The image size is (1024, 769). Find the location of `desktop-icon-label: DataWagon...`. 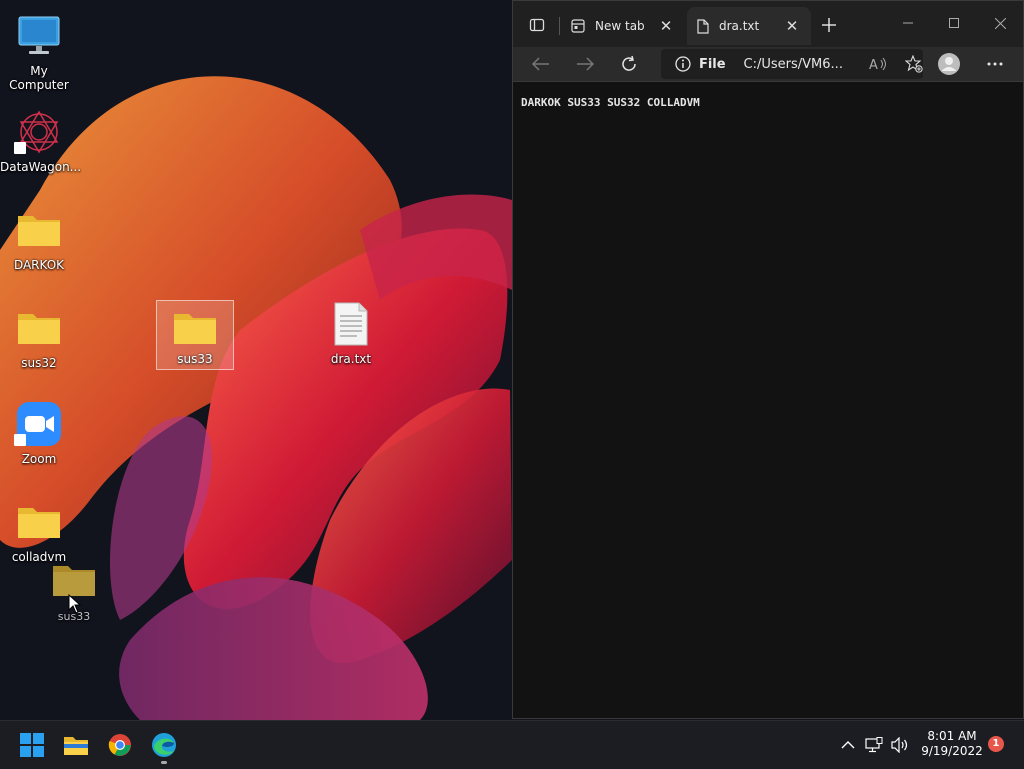

desktop-icon-label: DataWagon... is located at coordinates (41, 167).